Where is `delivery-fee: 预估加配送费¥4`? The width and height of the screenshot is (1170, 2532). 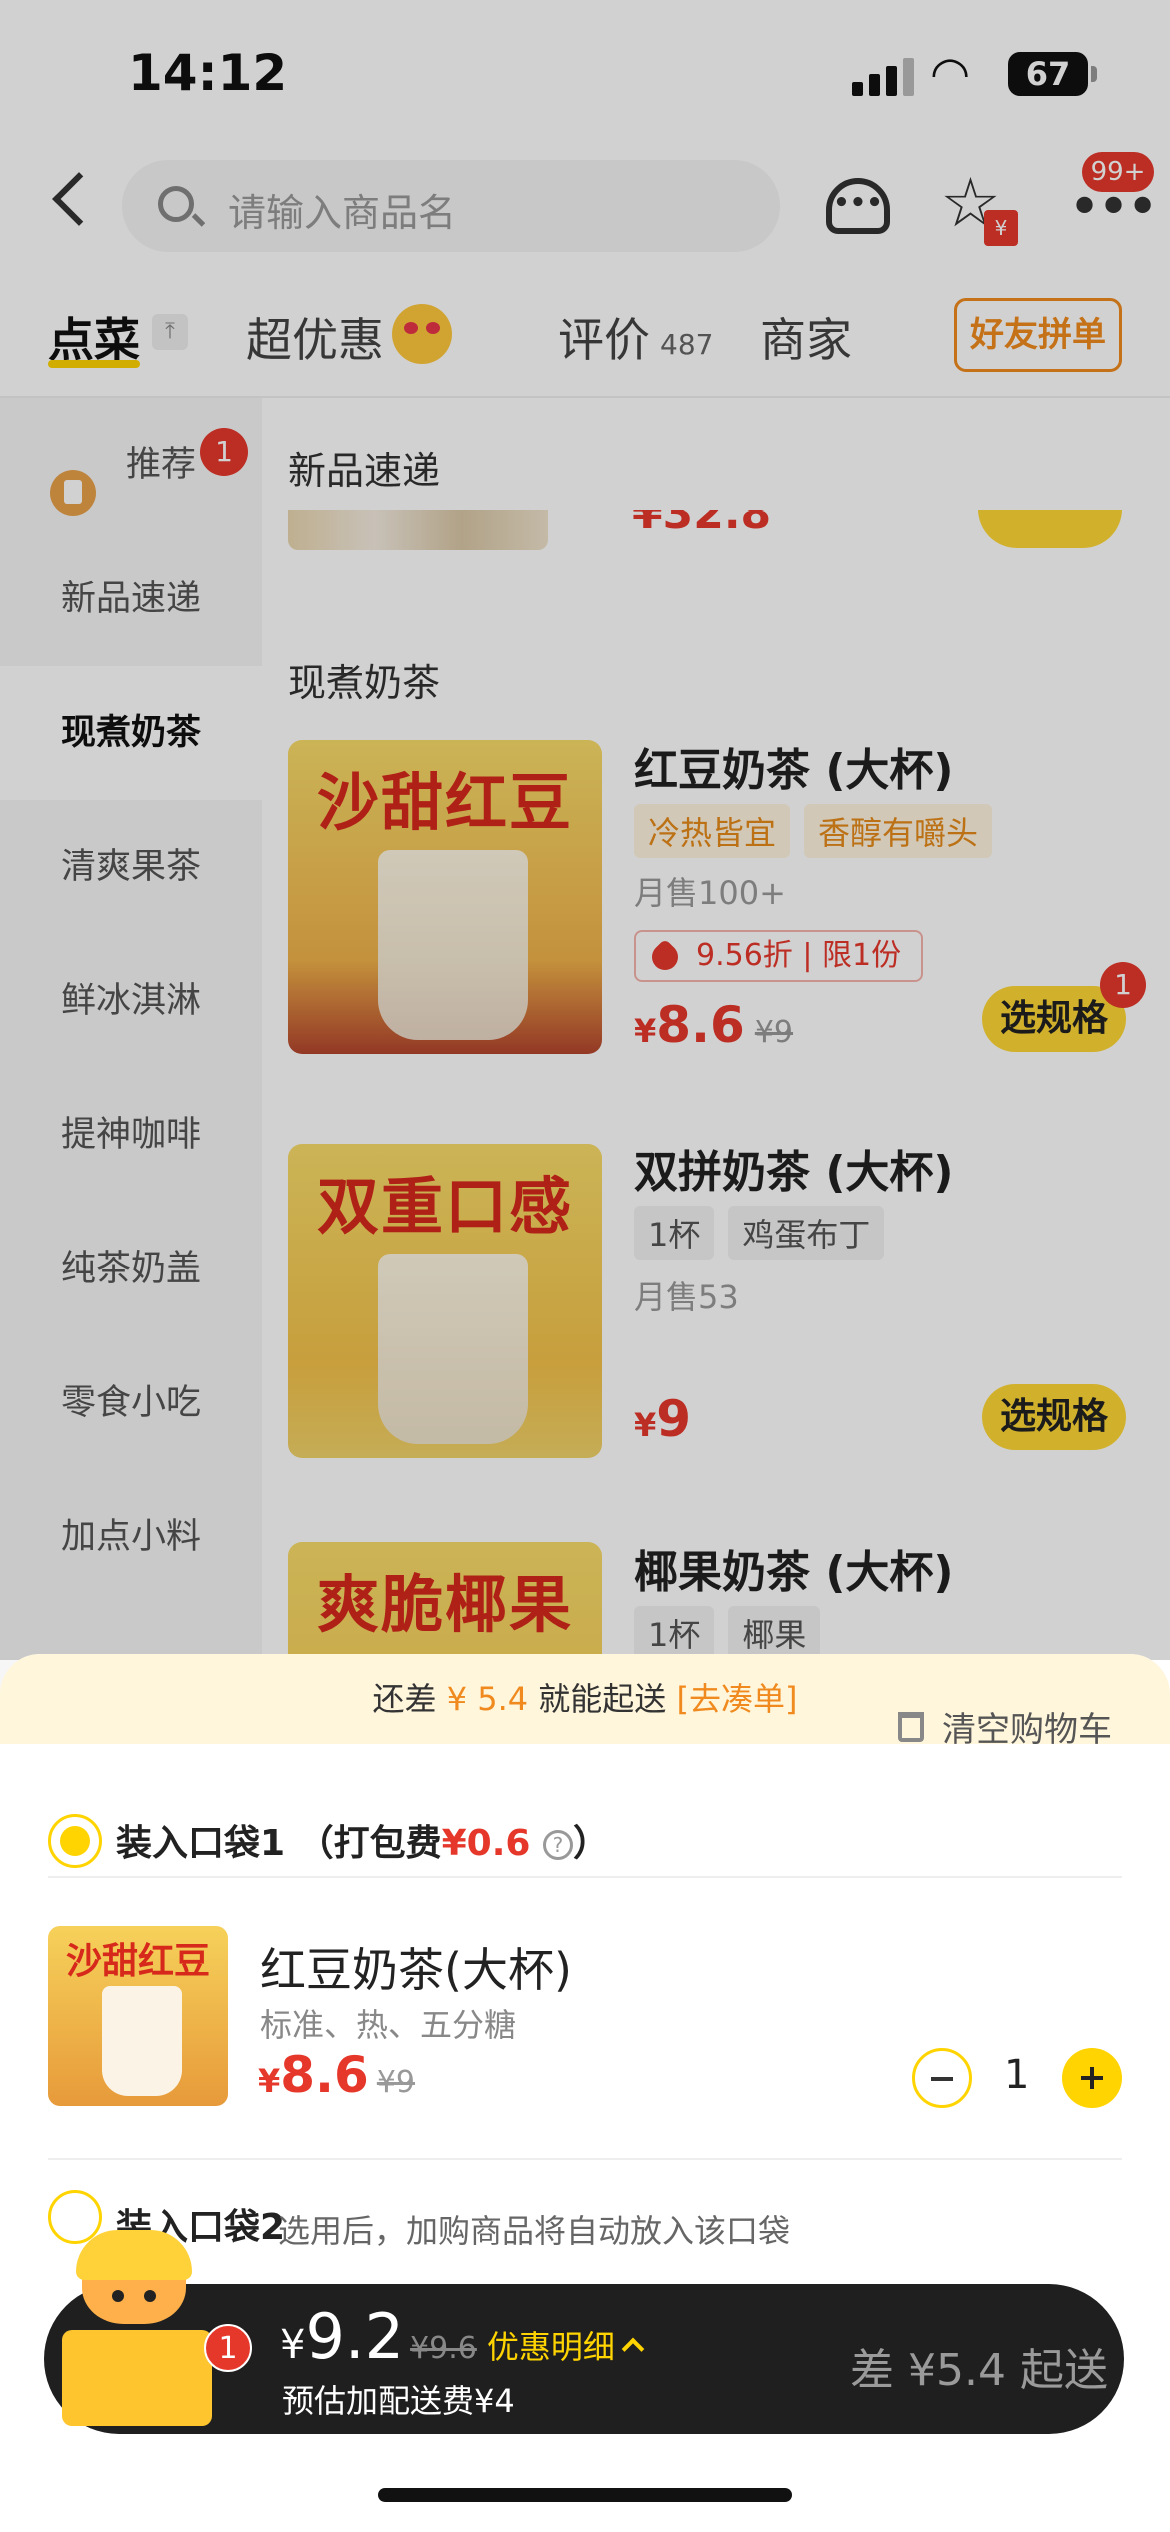 delivery-fee: 预估加配送费¥4 is located at coordinates (398, 2401).